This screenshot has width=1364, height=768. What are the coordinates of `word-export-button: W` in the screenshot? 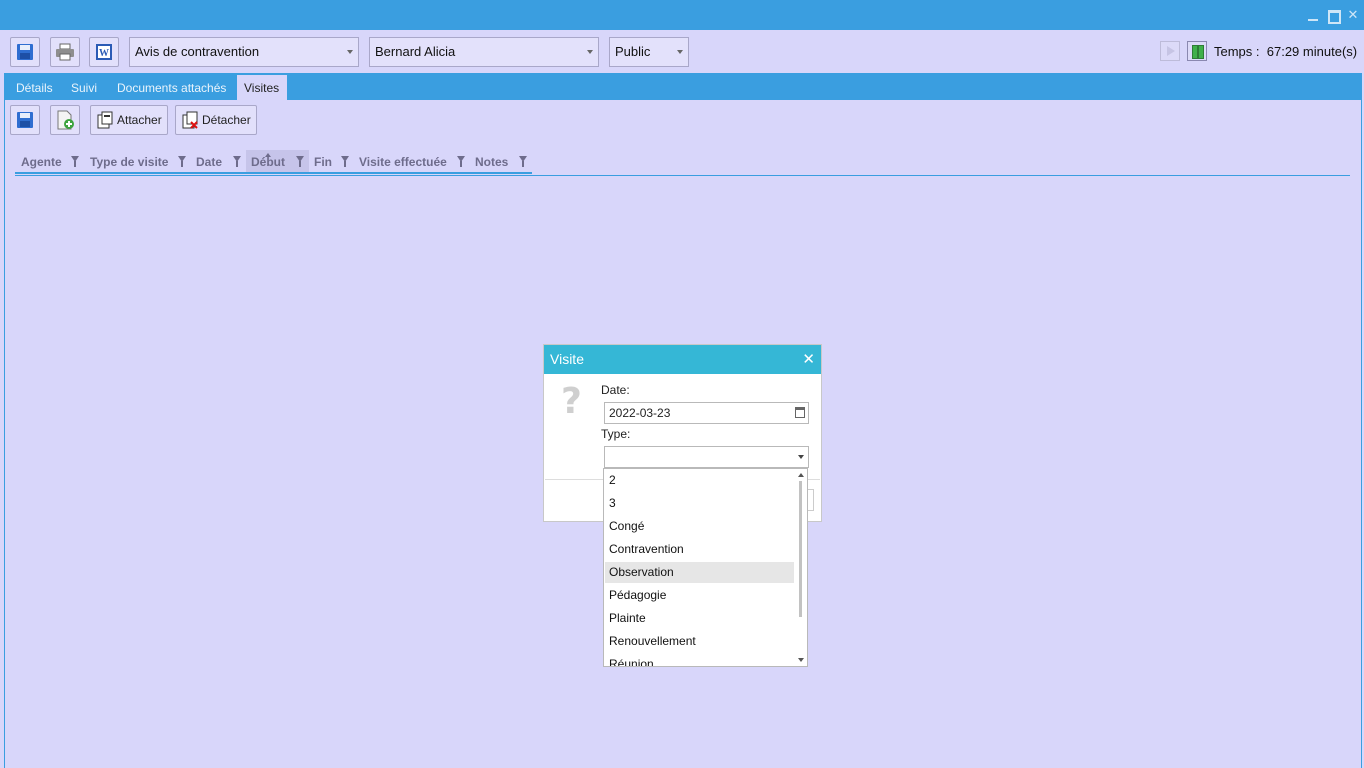 It's located at (104, 52).